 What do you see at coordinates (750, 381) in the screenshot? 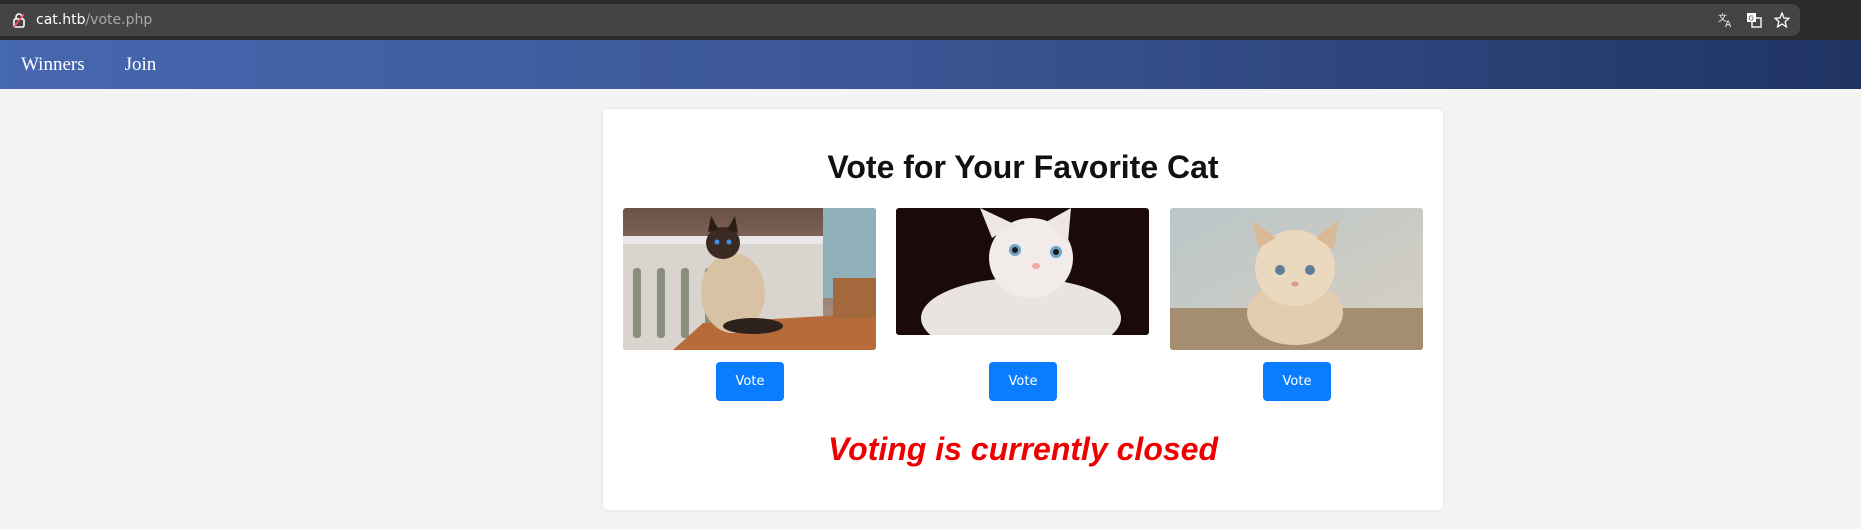
I see `vote-button-cat-1: Vote` at bounding box center [750, 381].